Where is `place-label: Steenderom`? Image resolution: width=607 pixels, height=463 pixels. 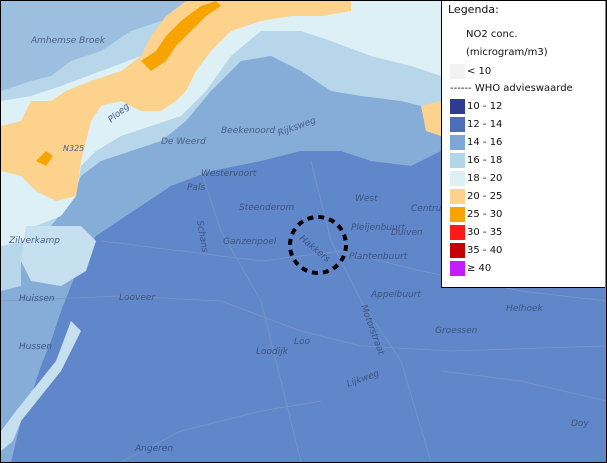
place-label: Steenderom is located at coordinates (266, 208).